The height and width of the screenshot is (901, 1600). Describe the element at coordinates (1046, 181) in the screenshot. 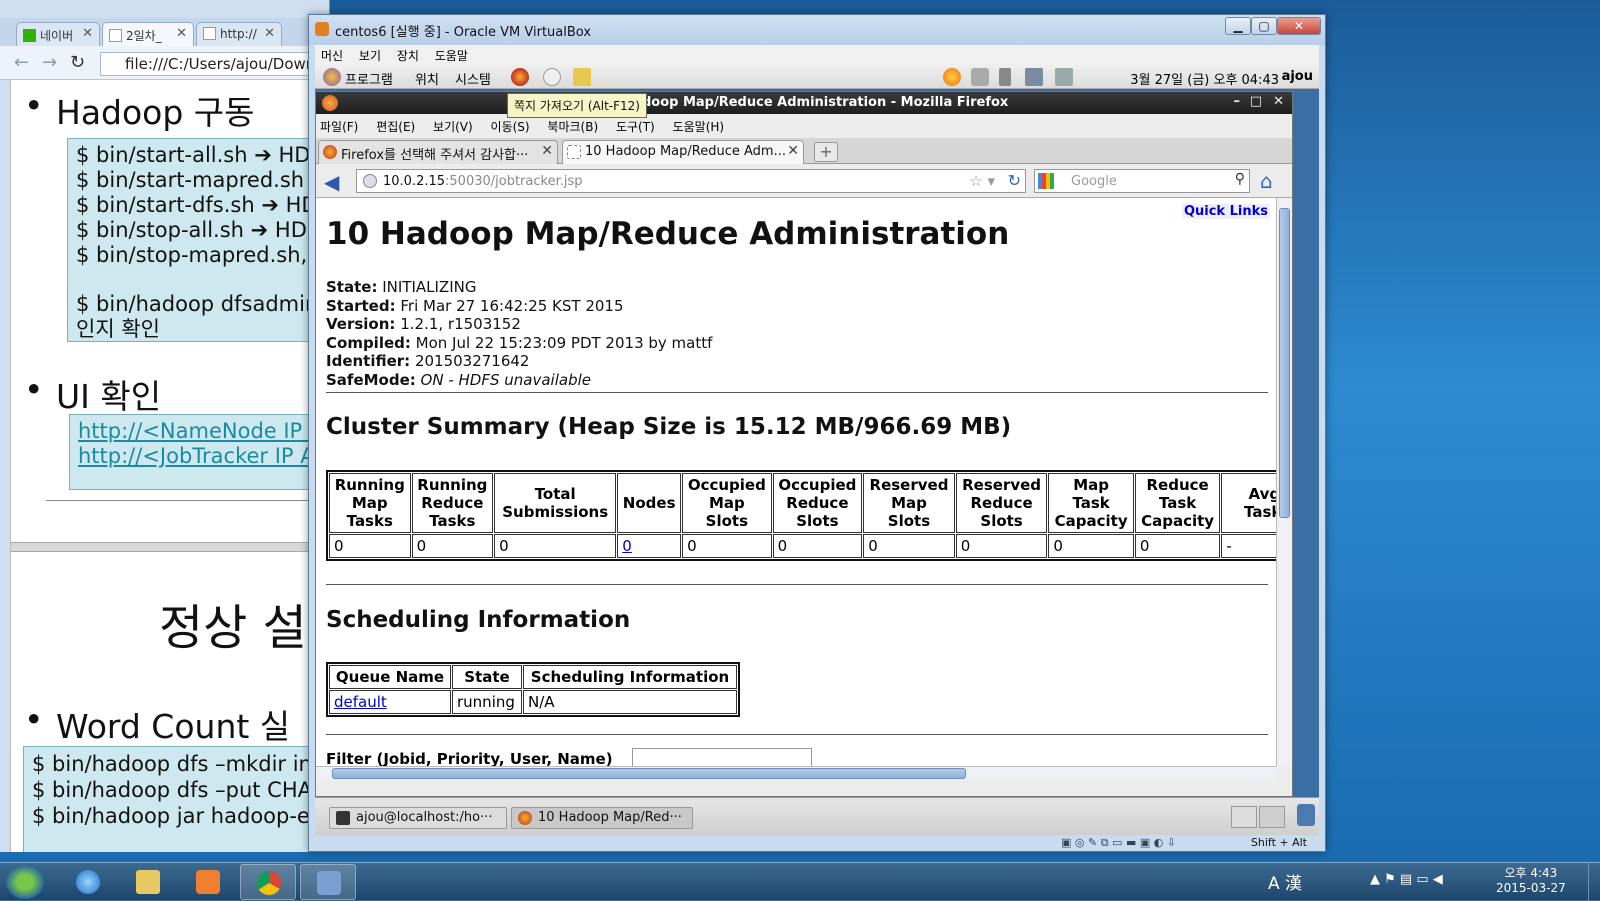

I see `google-icon` at that location.